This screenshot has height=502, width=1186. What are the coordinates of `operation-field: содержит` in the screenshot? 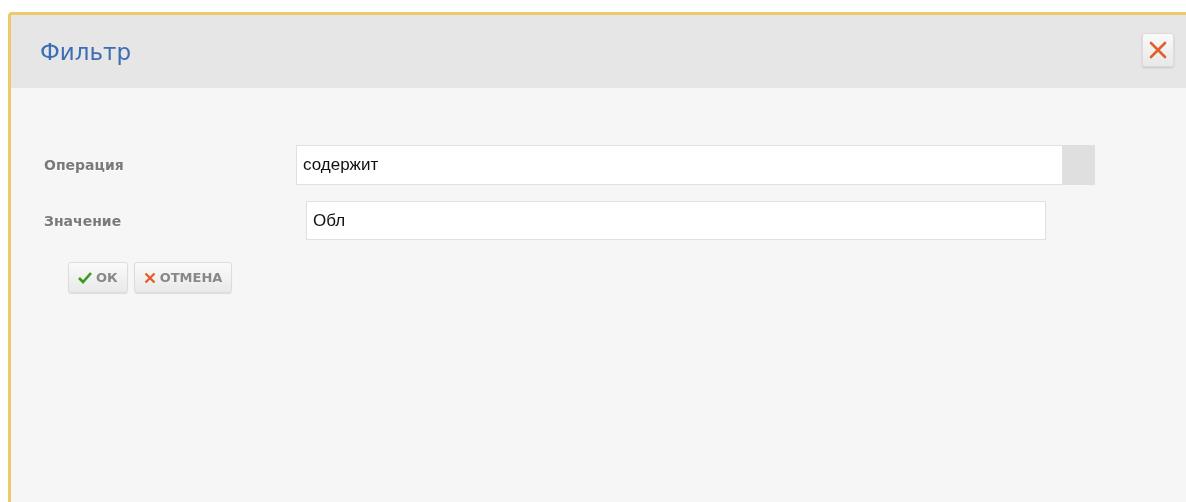 It's located at (679, 165).